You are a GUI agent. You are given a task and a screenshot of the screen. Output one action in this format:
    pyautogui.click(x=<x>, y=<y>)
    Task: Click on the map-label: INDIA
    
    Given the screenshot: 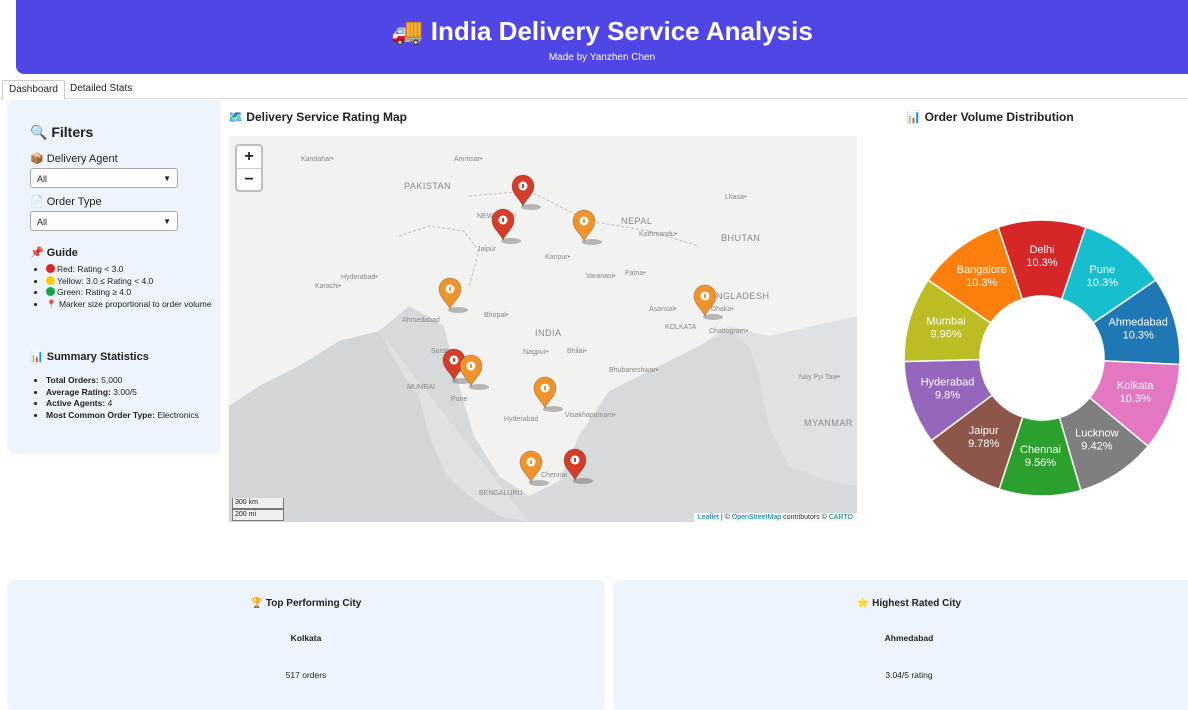 What is the action you would take?
    pyautogui.click(x=548, y=333)
    